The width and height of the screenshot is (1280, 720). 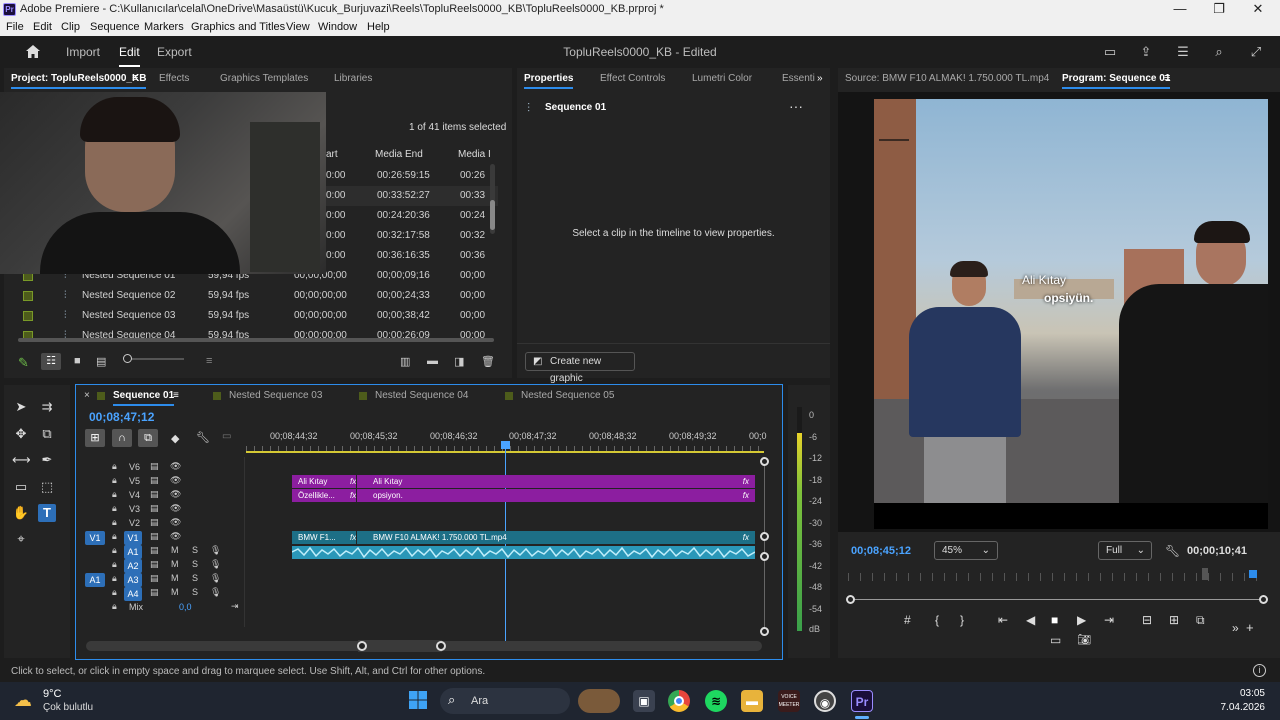 What do you see at coordinates (135, 78) in the screenshot?
I see `project-menu-icon: ≡` at bounding box center [135, 78].